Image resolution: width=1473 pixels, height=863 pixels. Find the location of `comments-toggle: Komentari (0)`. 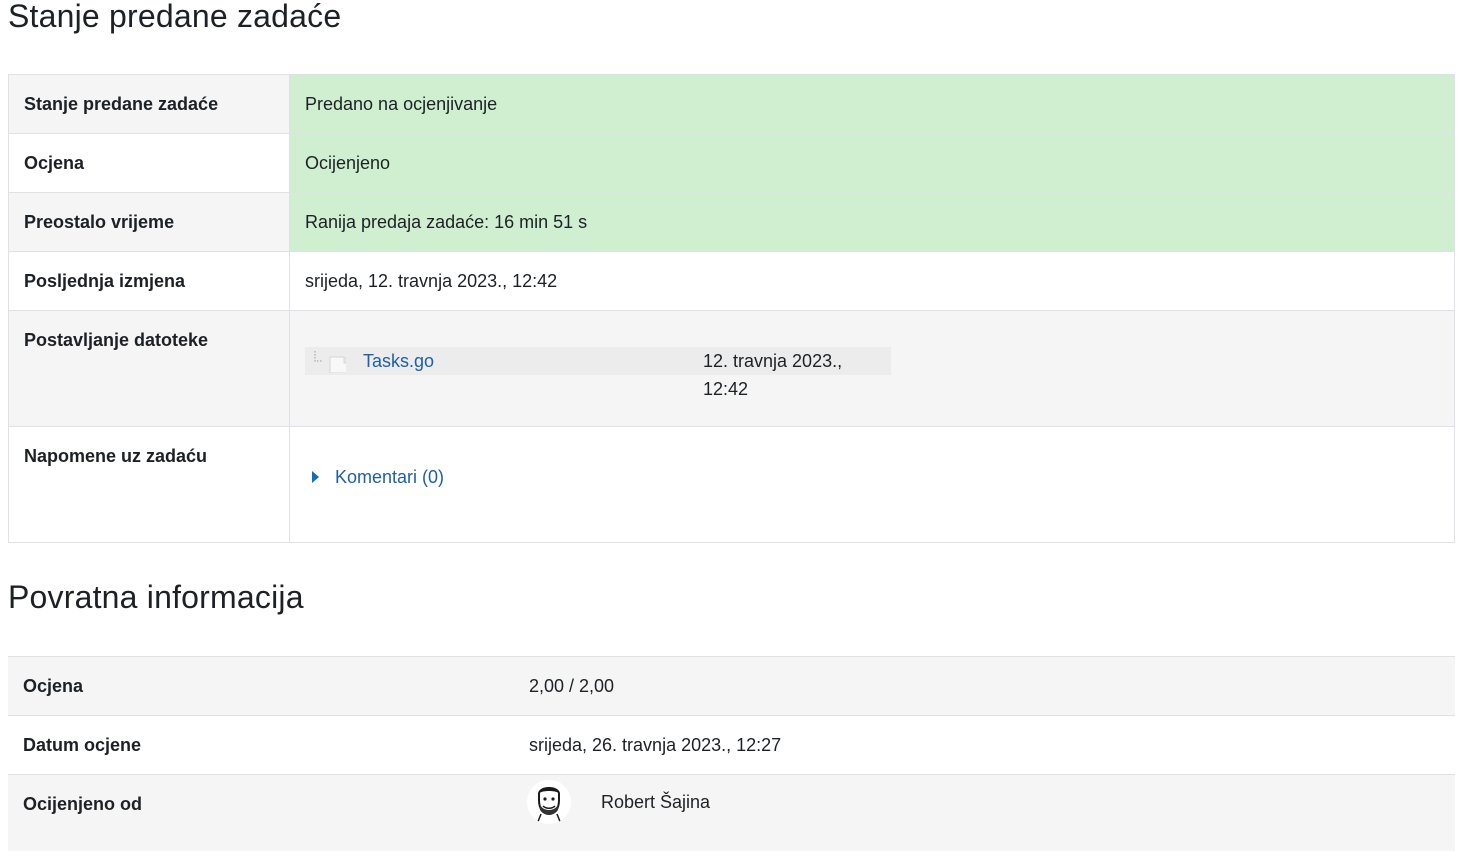

comments-toggle: Komentari (0) is located at coordinates (872, 477).